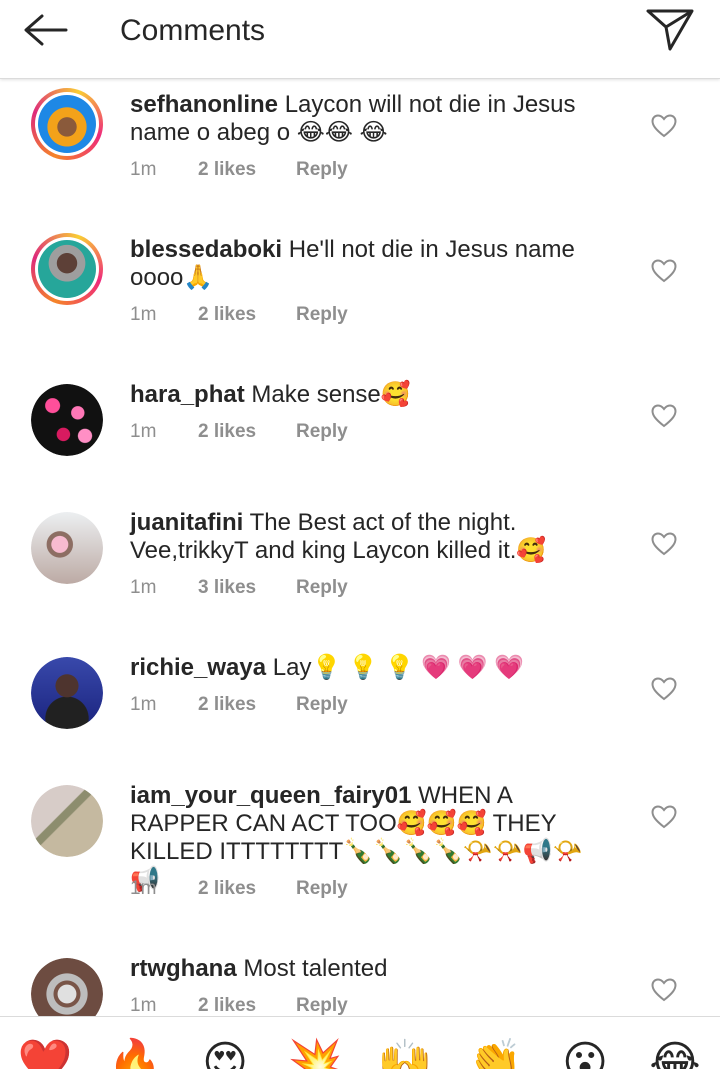  Describe the element at coordinates (495, 1052) in the screenshot. I see `reaction-clap-button: 👏` at that location.